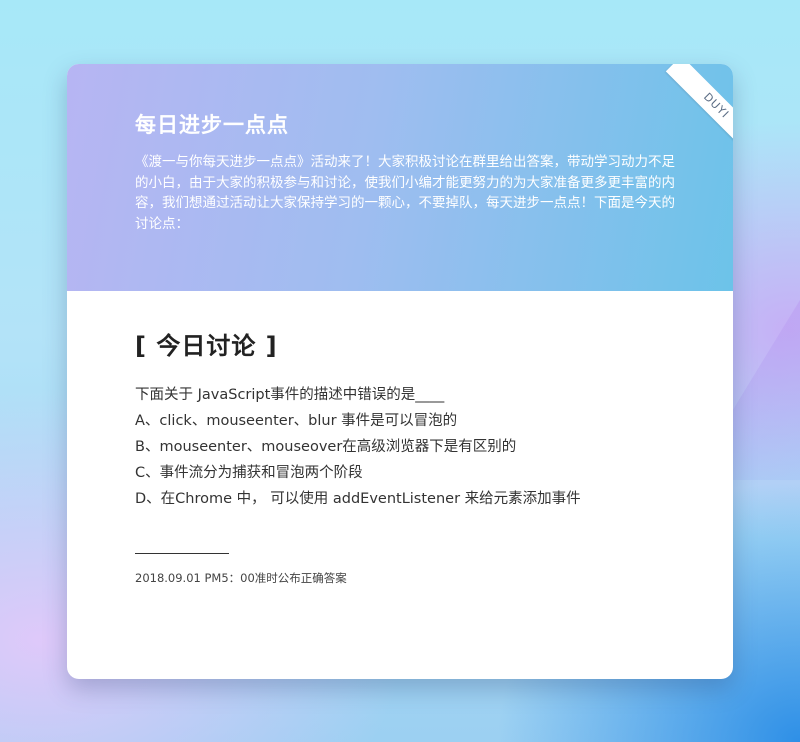 This screenshot has height=742, width=800. I want to click on option-a: A、click、mouseenter、blur 事件是可以冒泡的, so click(296, 421).